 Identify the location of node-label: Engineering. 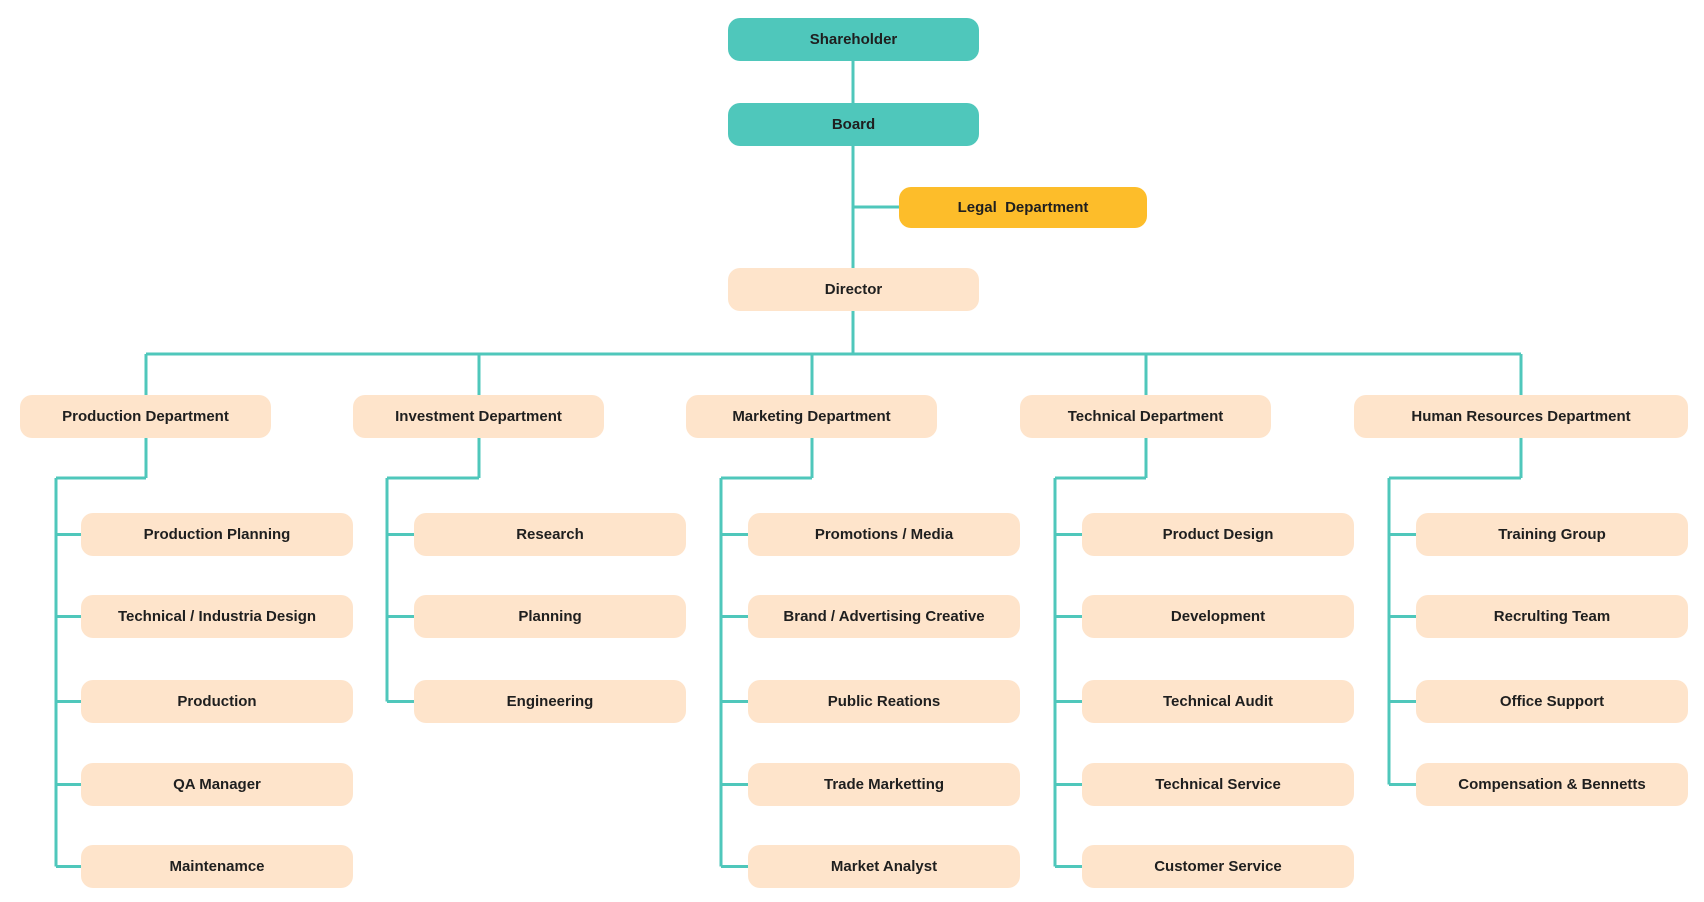
(550, 701).